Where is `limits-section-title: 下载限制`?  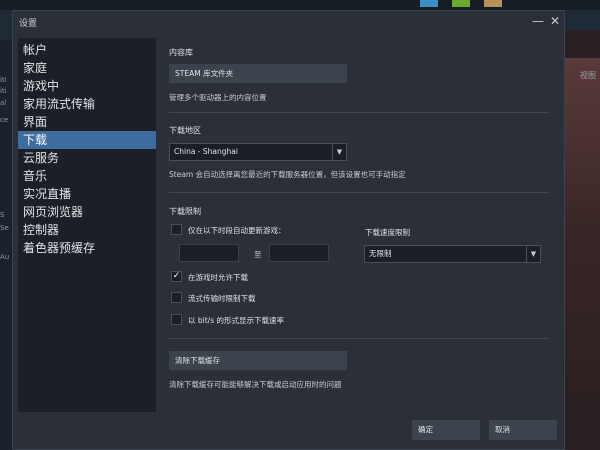
limits-section-title: 下载限制 is located at coordinates (185, 211).